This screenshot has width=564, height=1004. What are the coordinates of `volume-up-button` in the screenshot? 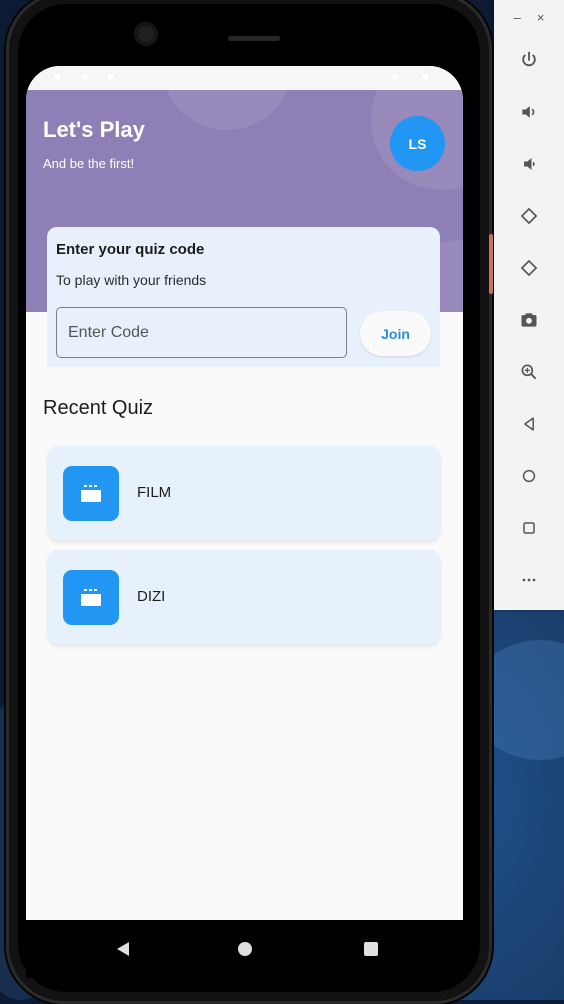 It's located at (529, 112).